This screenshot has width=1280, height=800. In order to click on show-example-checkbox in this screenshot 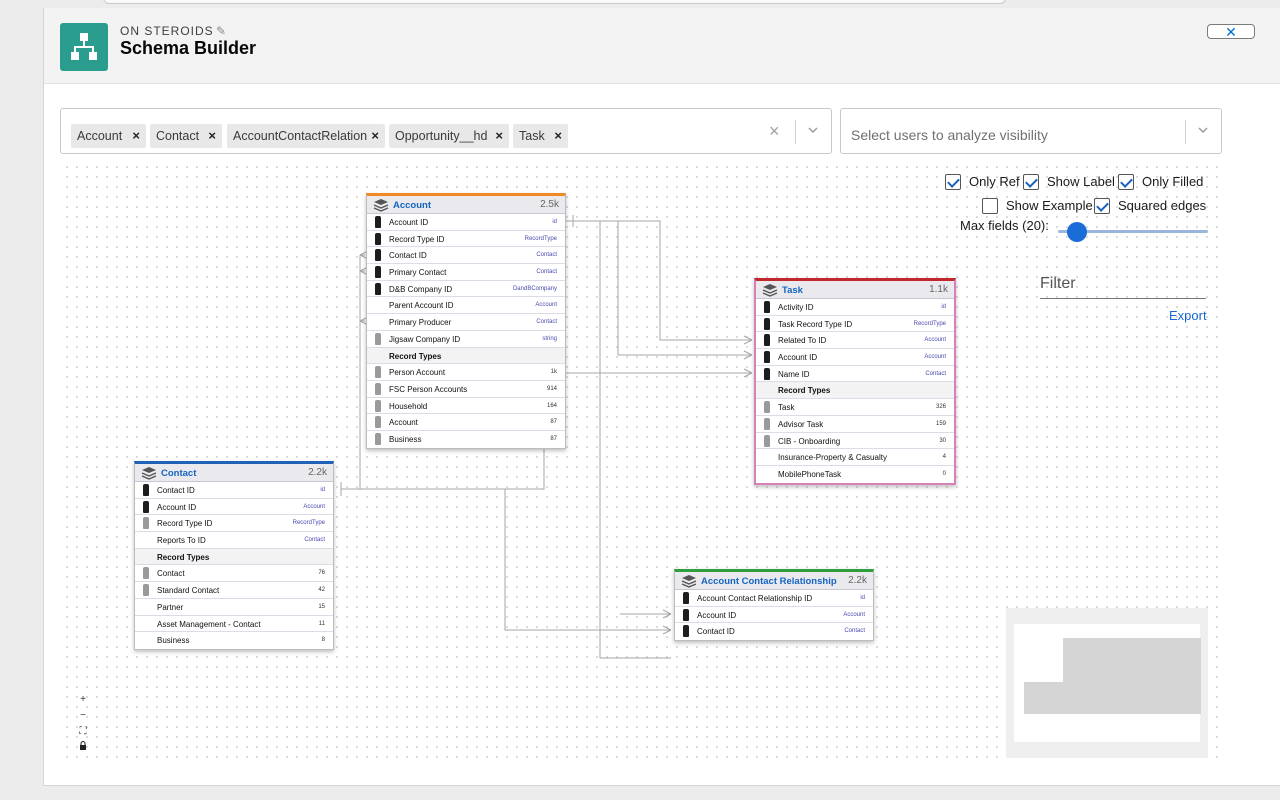, I will do `click(990, 206)`.